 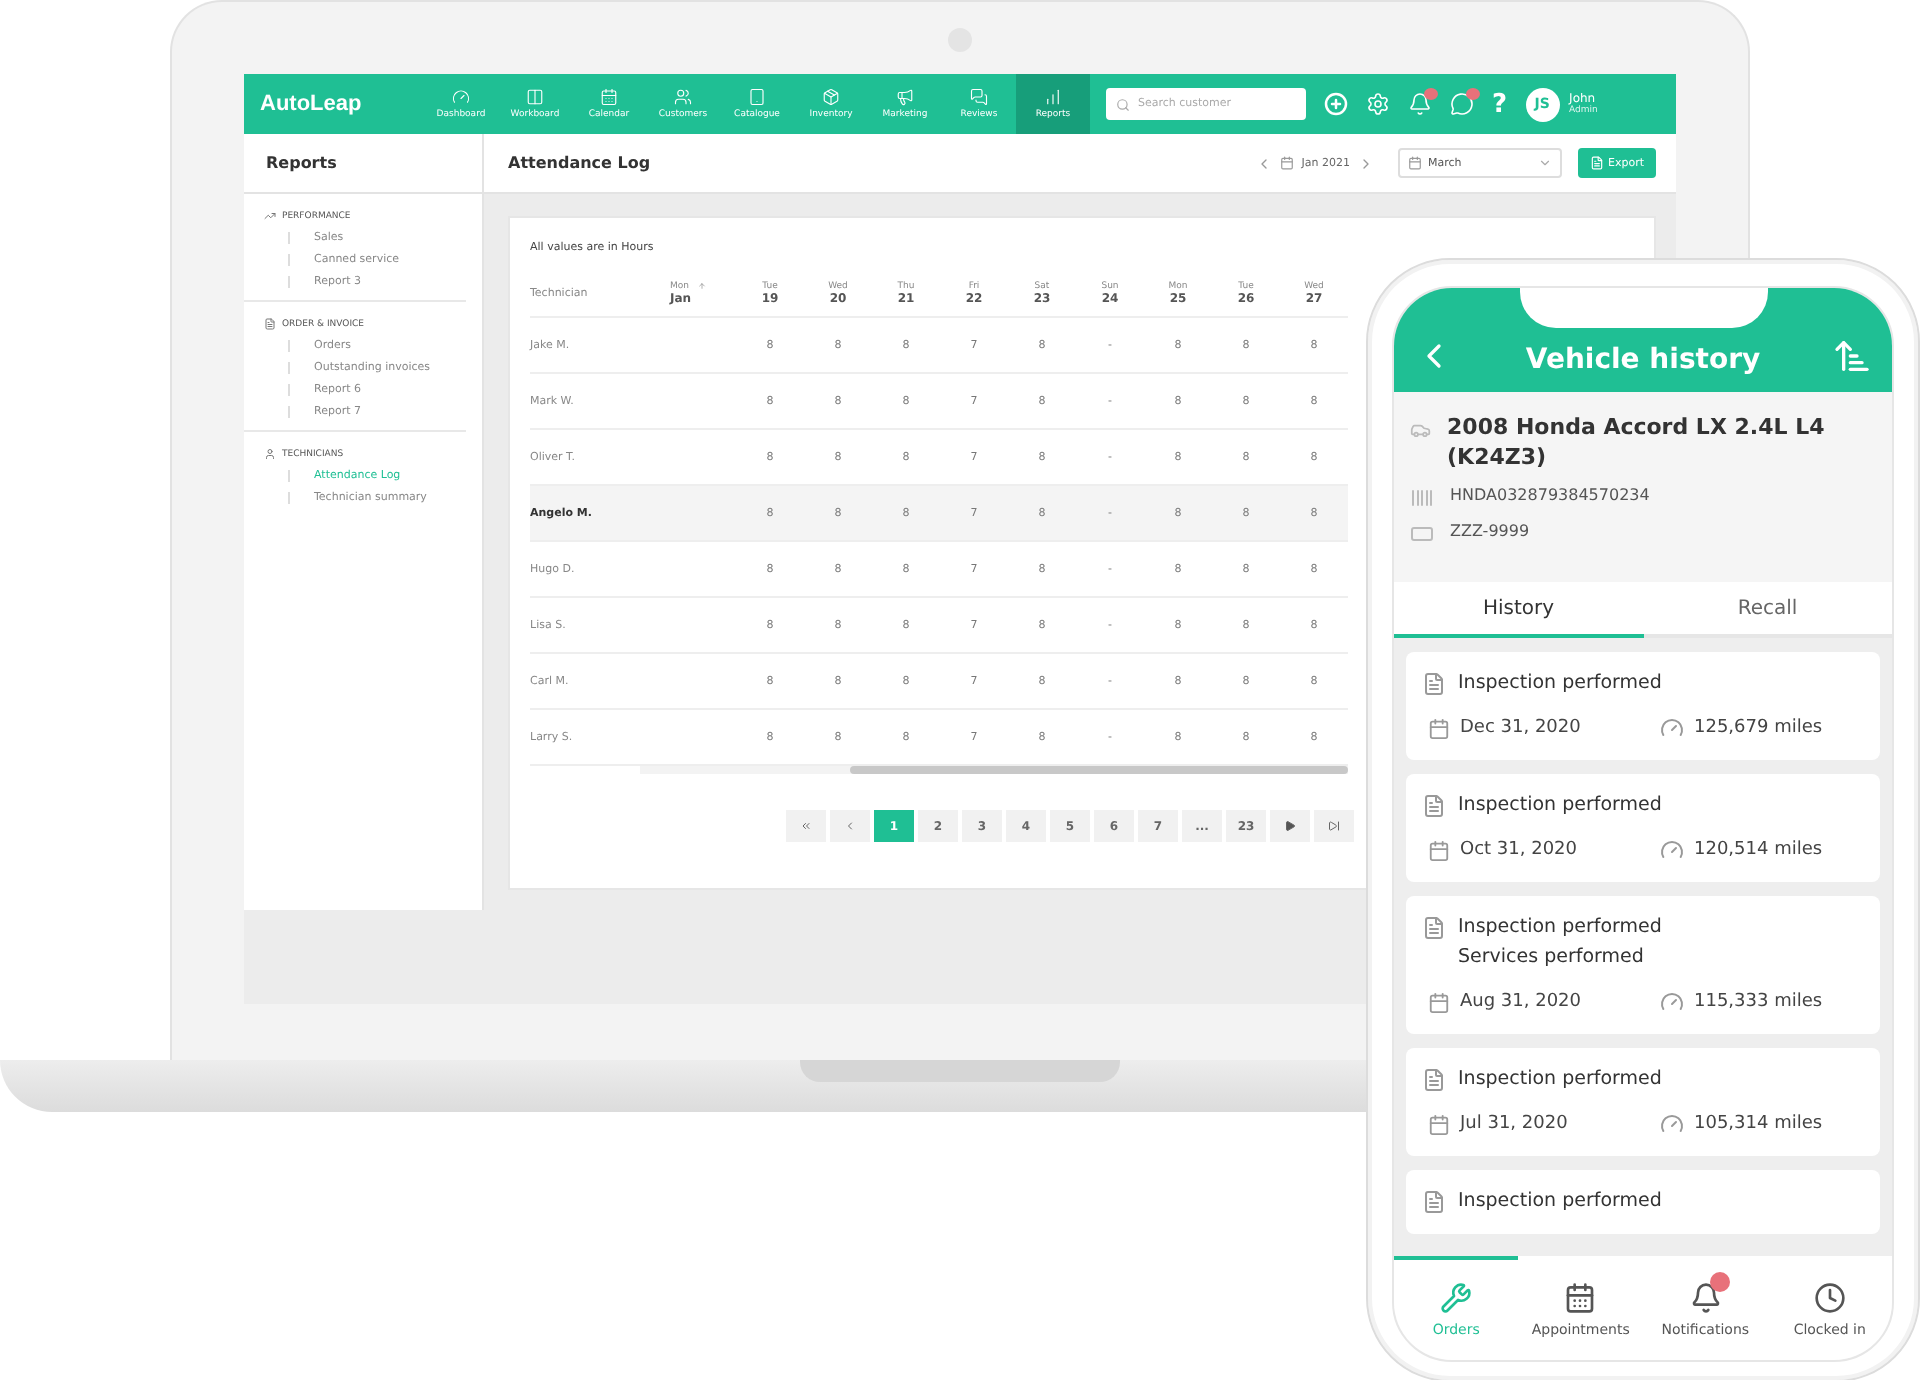 I want to click on phone-title: Vehicle history, so click(x=1643, y=360).